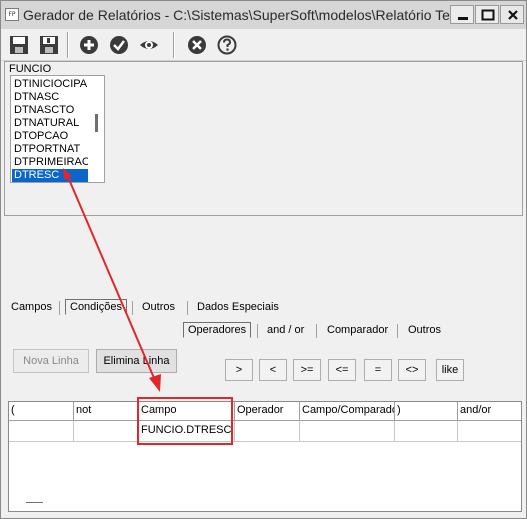 The width and height of the screenshot is (527, 519). What do you see at coordinates (30, 69) in the screenshot?
I see `table-name-label: FUNCIO` at bounding box center [30, 69].